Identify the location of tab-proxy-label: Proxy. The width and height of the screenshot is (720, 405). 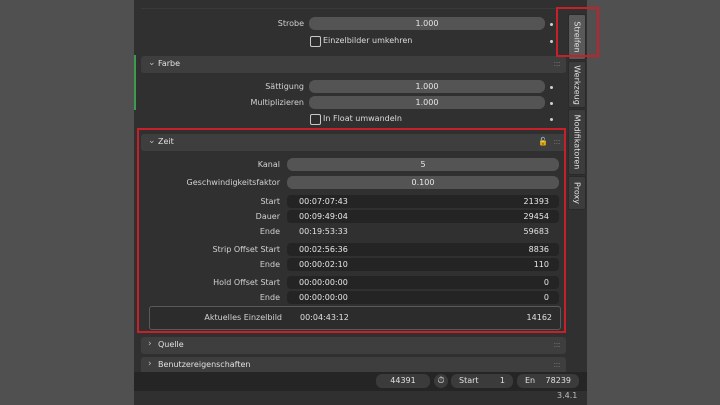
(577, 193).